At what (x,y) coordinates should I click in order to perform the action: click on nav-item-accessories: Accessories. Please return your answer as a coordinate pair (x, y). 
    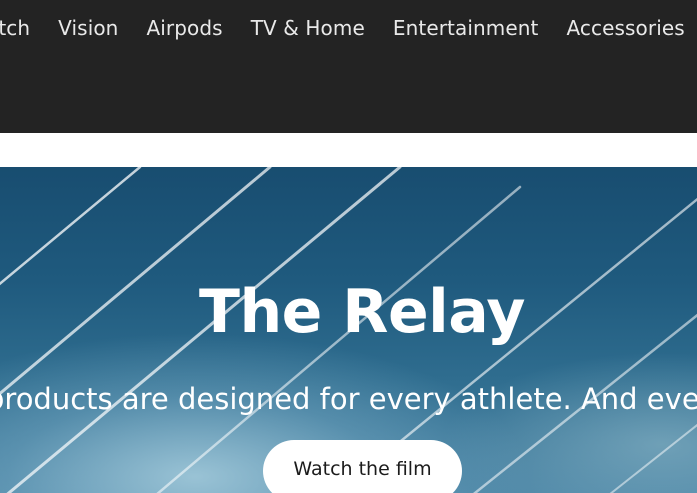
    Looking at the image, I should click on (625, 28).